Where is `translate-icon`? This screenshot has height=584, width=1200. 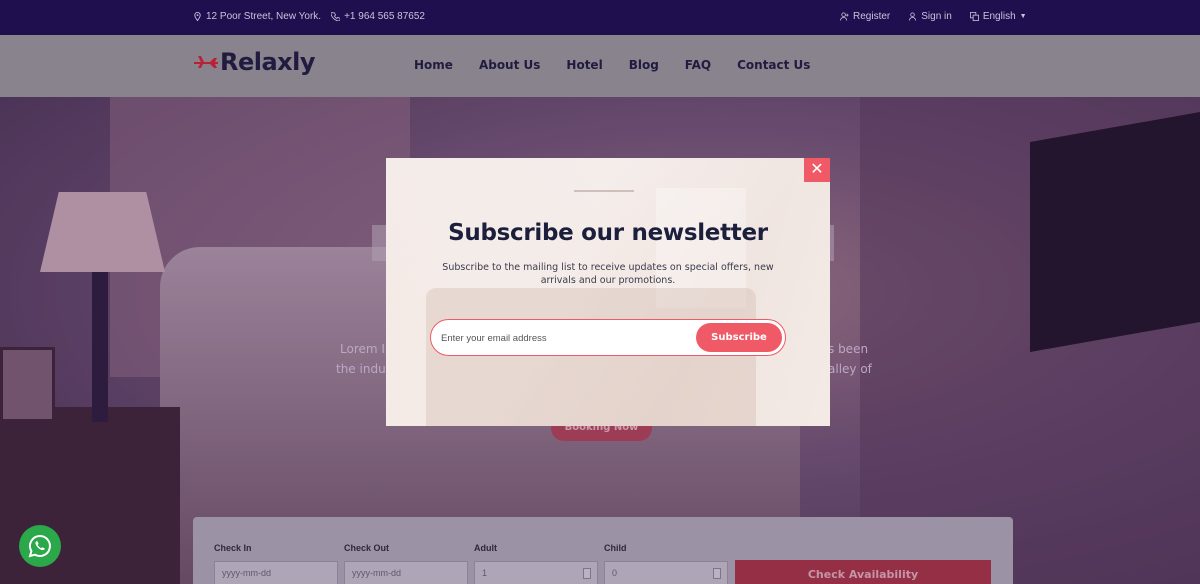 translate-icon is located at coordinates (974, 16).